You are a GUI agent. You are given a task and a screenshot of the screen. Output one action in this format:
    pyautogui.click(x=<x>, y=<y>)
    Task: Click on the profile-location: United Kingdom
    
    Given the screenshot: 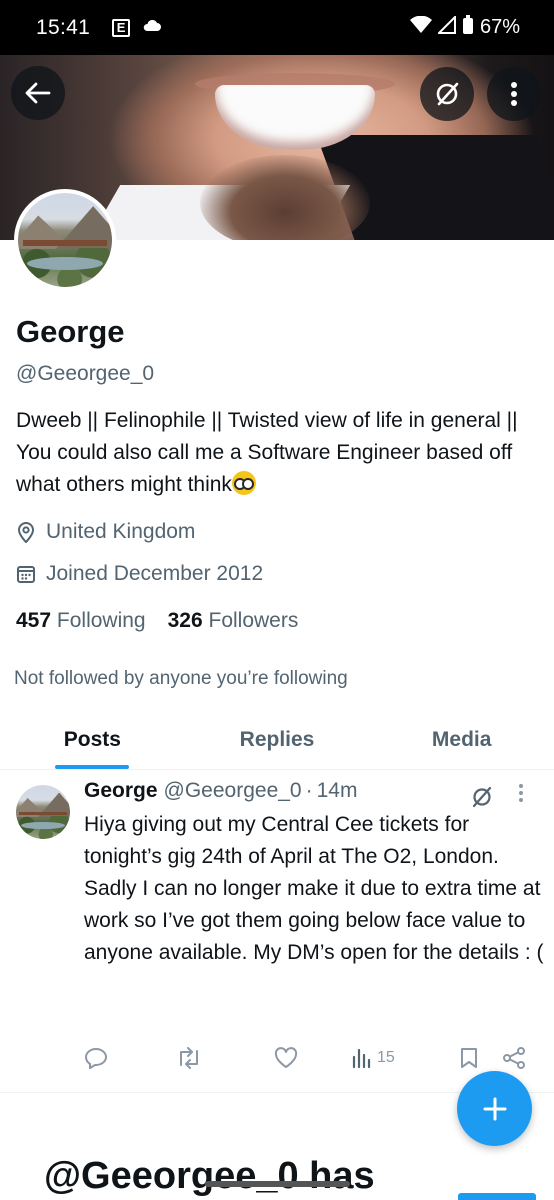 What is the action you would take?
    pyautogui.click(x=105, y=532)
    